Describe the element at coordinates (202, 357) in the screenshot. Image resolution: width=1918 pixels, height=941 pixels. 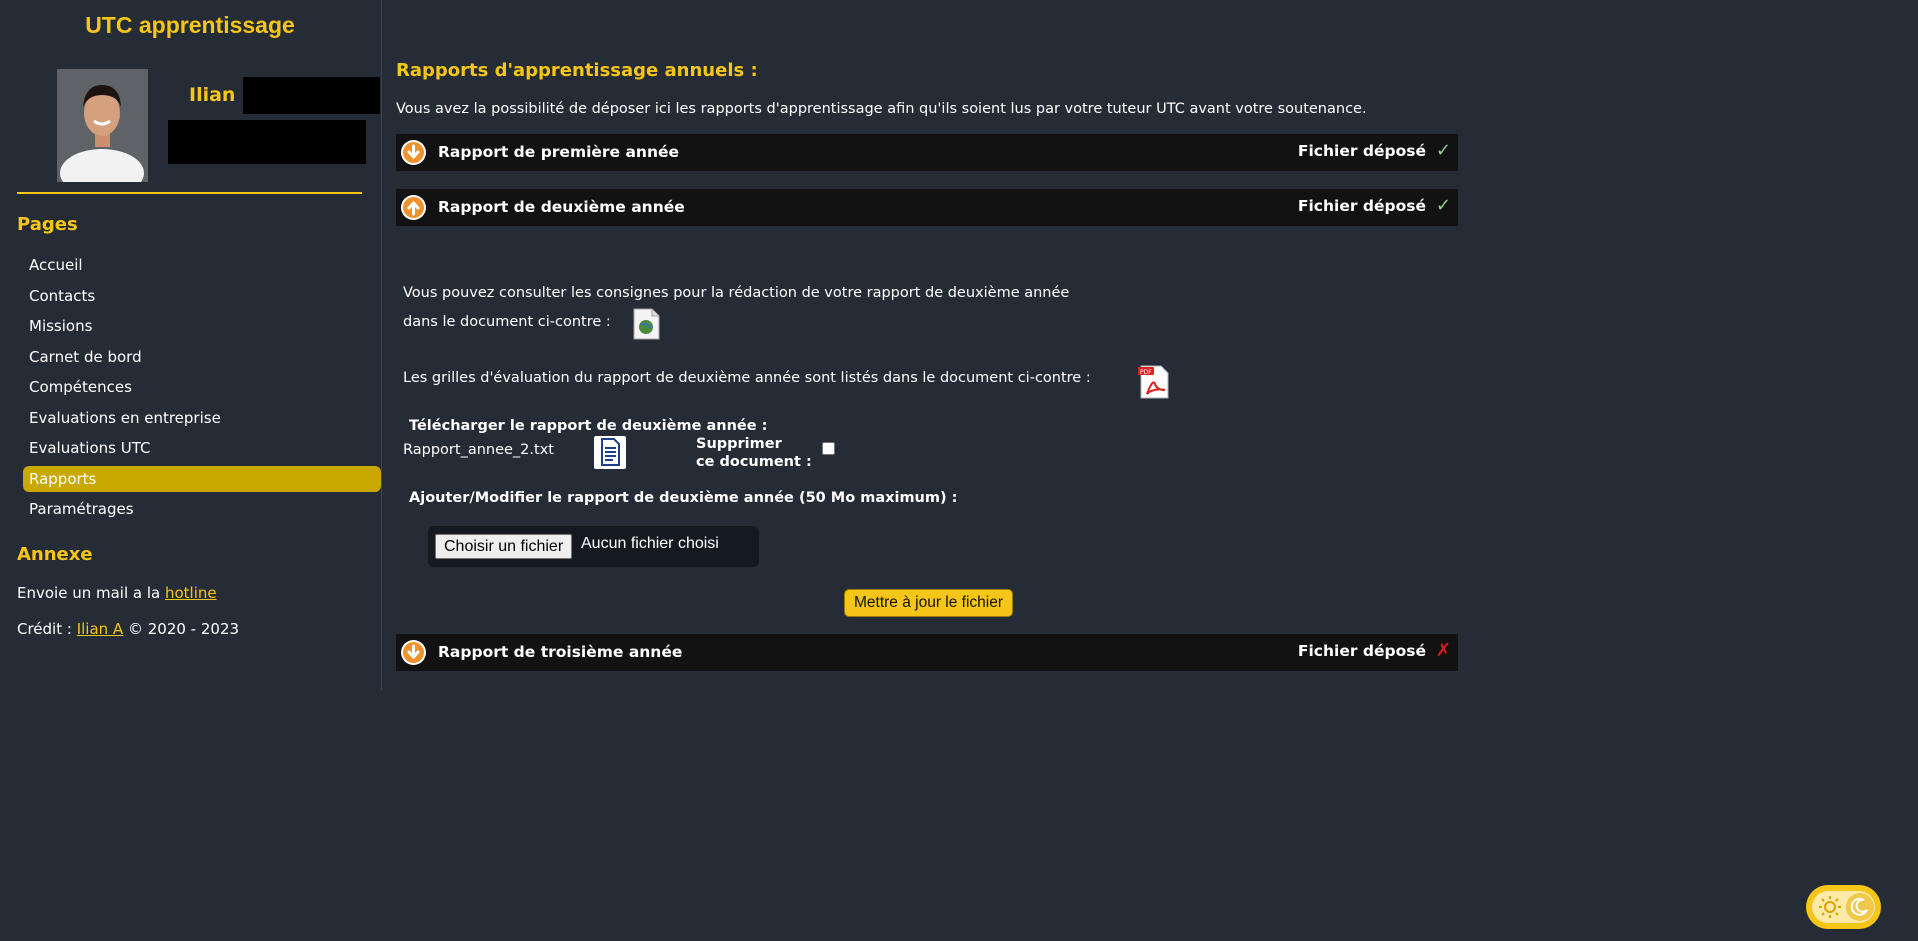
I see `sidebar-item-carnet-de-bord: Carnet de bord` at that location.